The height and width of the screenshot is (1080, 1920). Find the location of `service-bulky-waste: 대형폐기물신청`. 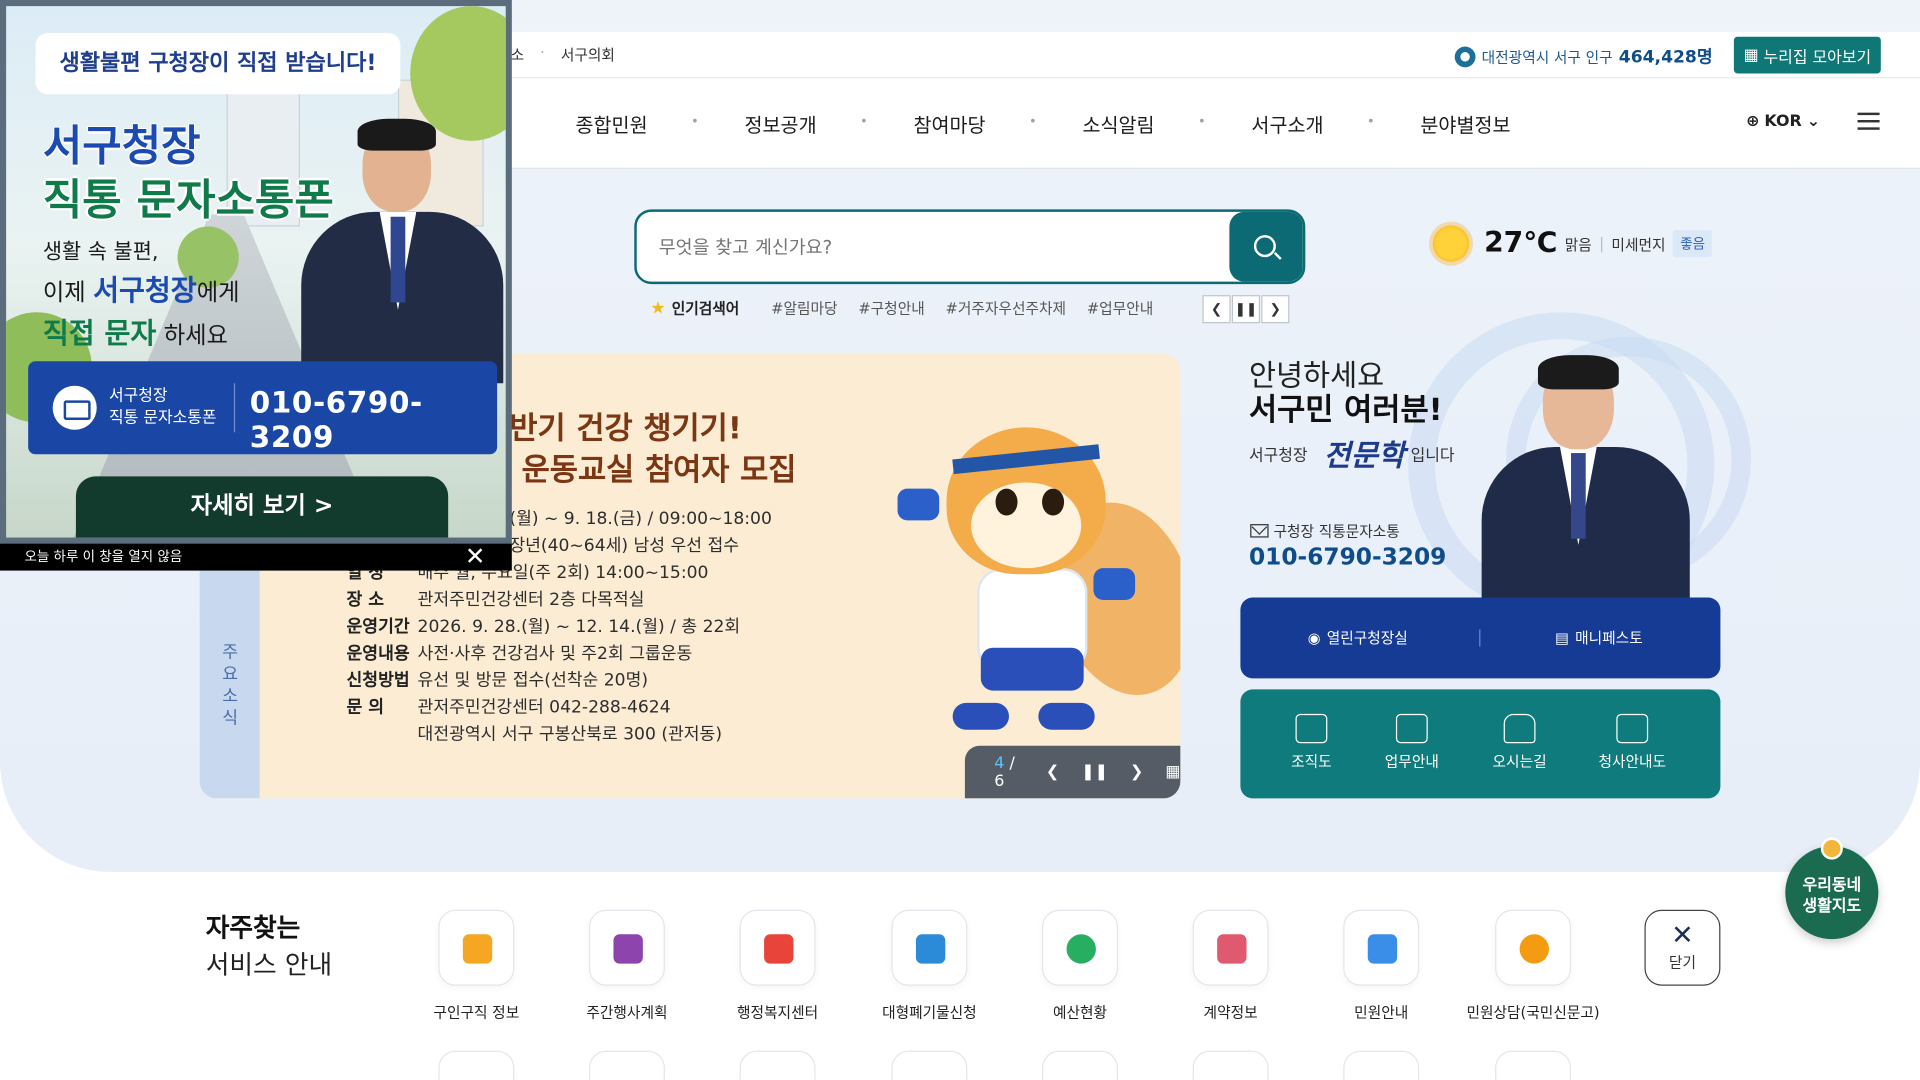

service-bulky-waste: 대형폐기물신청 is located at coordinates (929, 966).